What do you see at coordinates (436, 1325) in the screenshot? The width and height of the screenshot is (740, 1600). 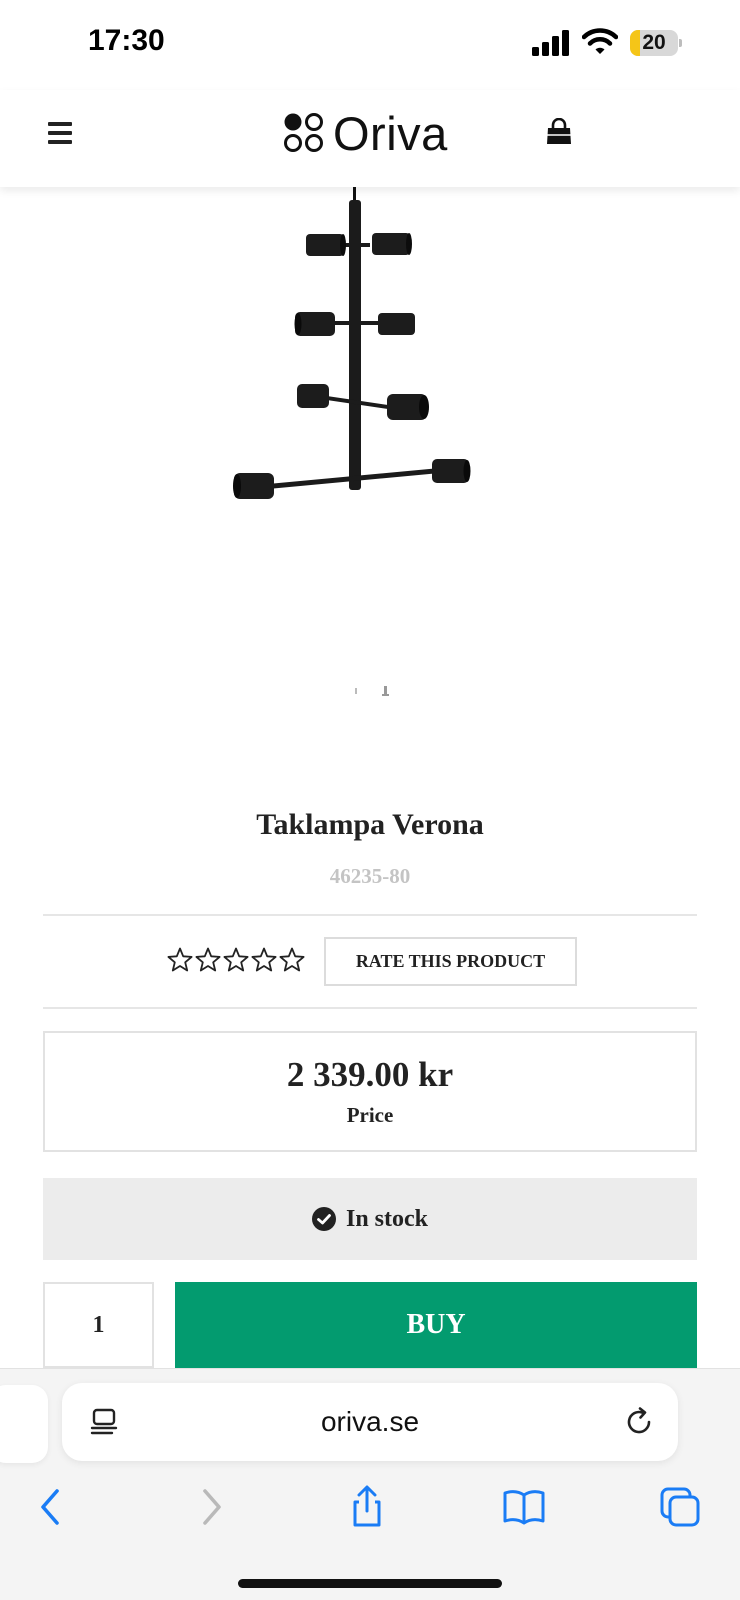 I see `buy-button: BUY` at bounding box center [436, 1325].